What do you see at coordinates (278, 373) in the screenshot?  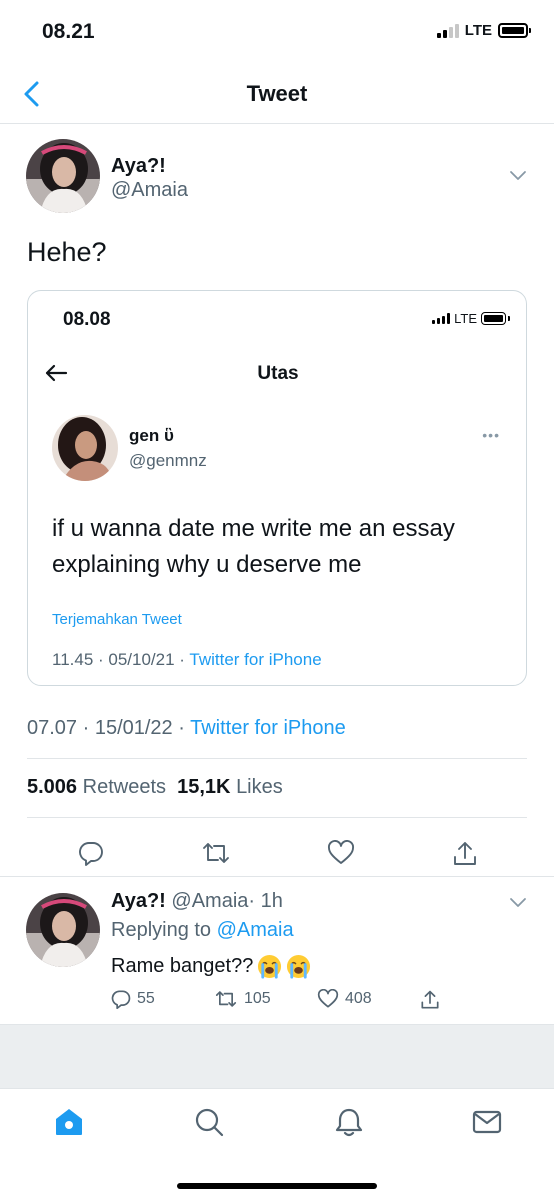 I see `screenshot-title: Utas` at bounding box center [278, 373].